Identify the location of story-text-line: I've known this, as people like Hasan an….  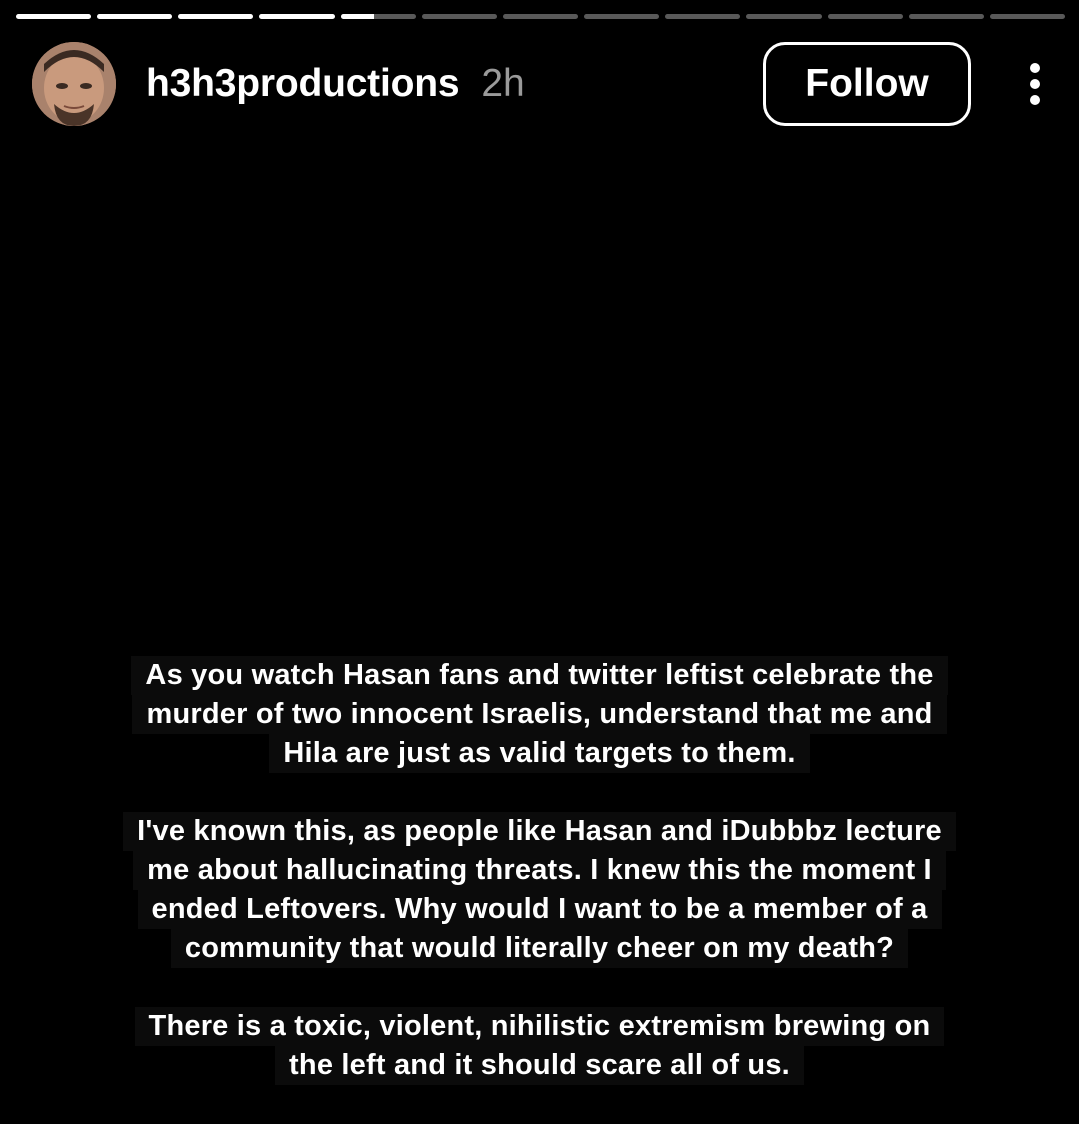
(539, 831).